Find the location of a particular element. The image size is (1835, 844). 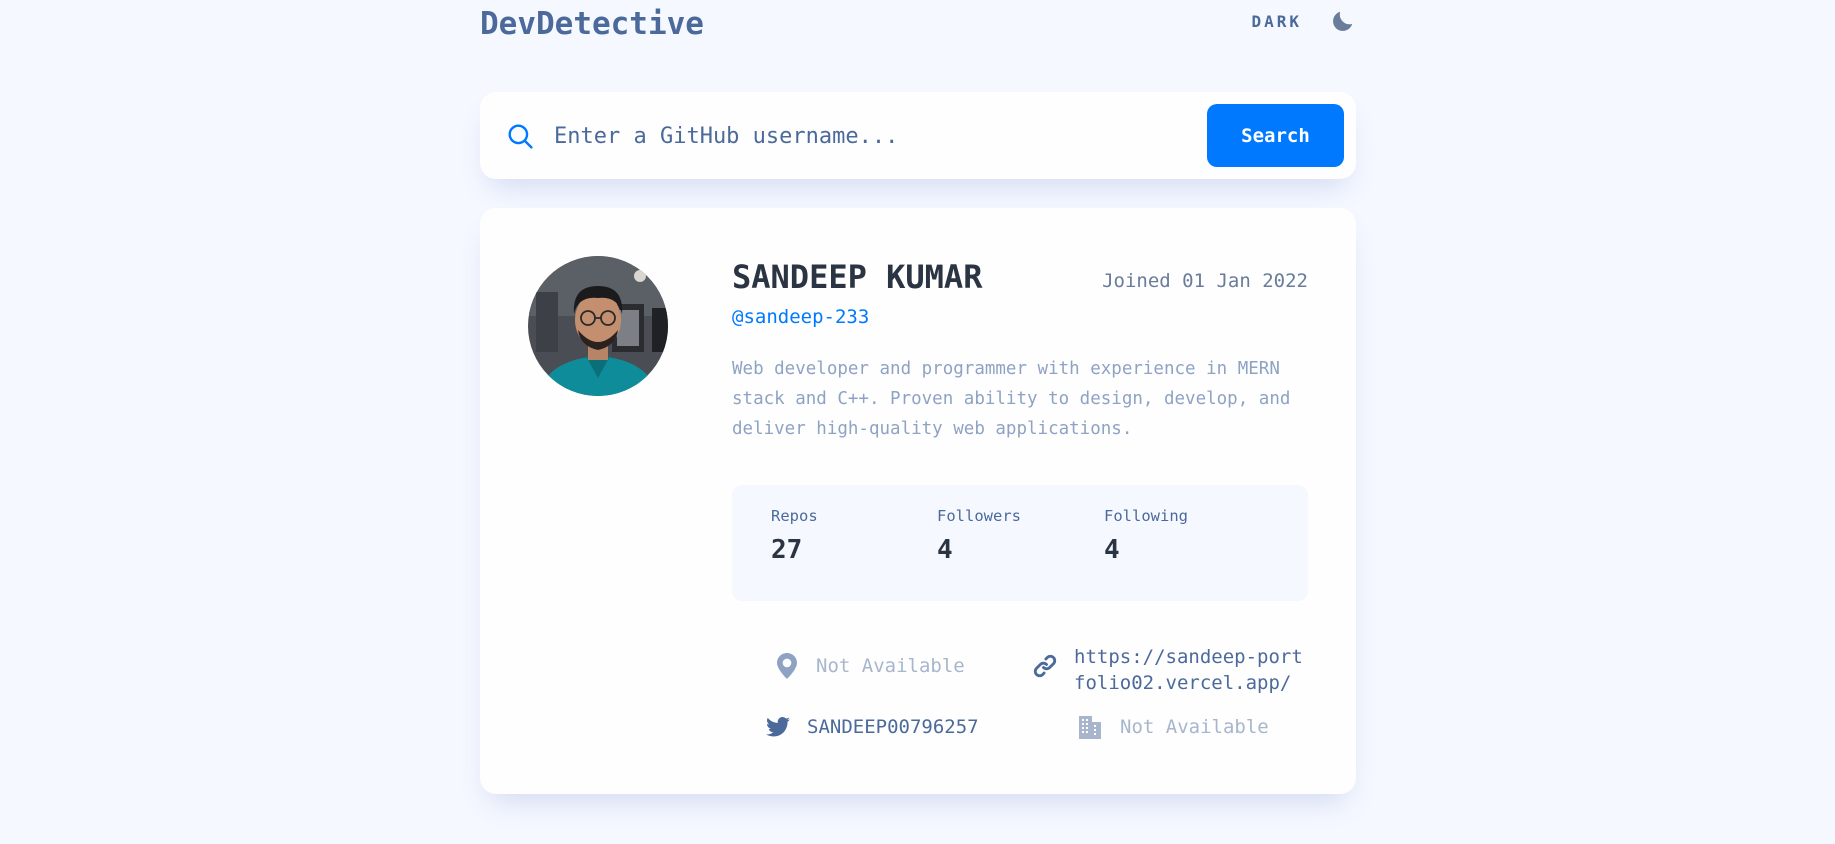

app-header: DevDetective DARK is located at coordinates (918, 30).